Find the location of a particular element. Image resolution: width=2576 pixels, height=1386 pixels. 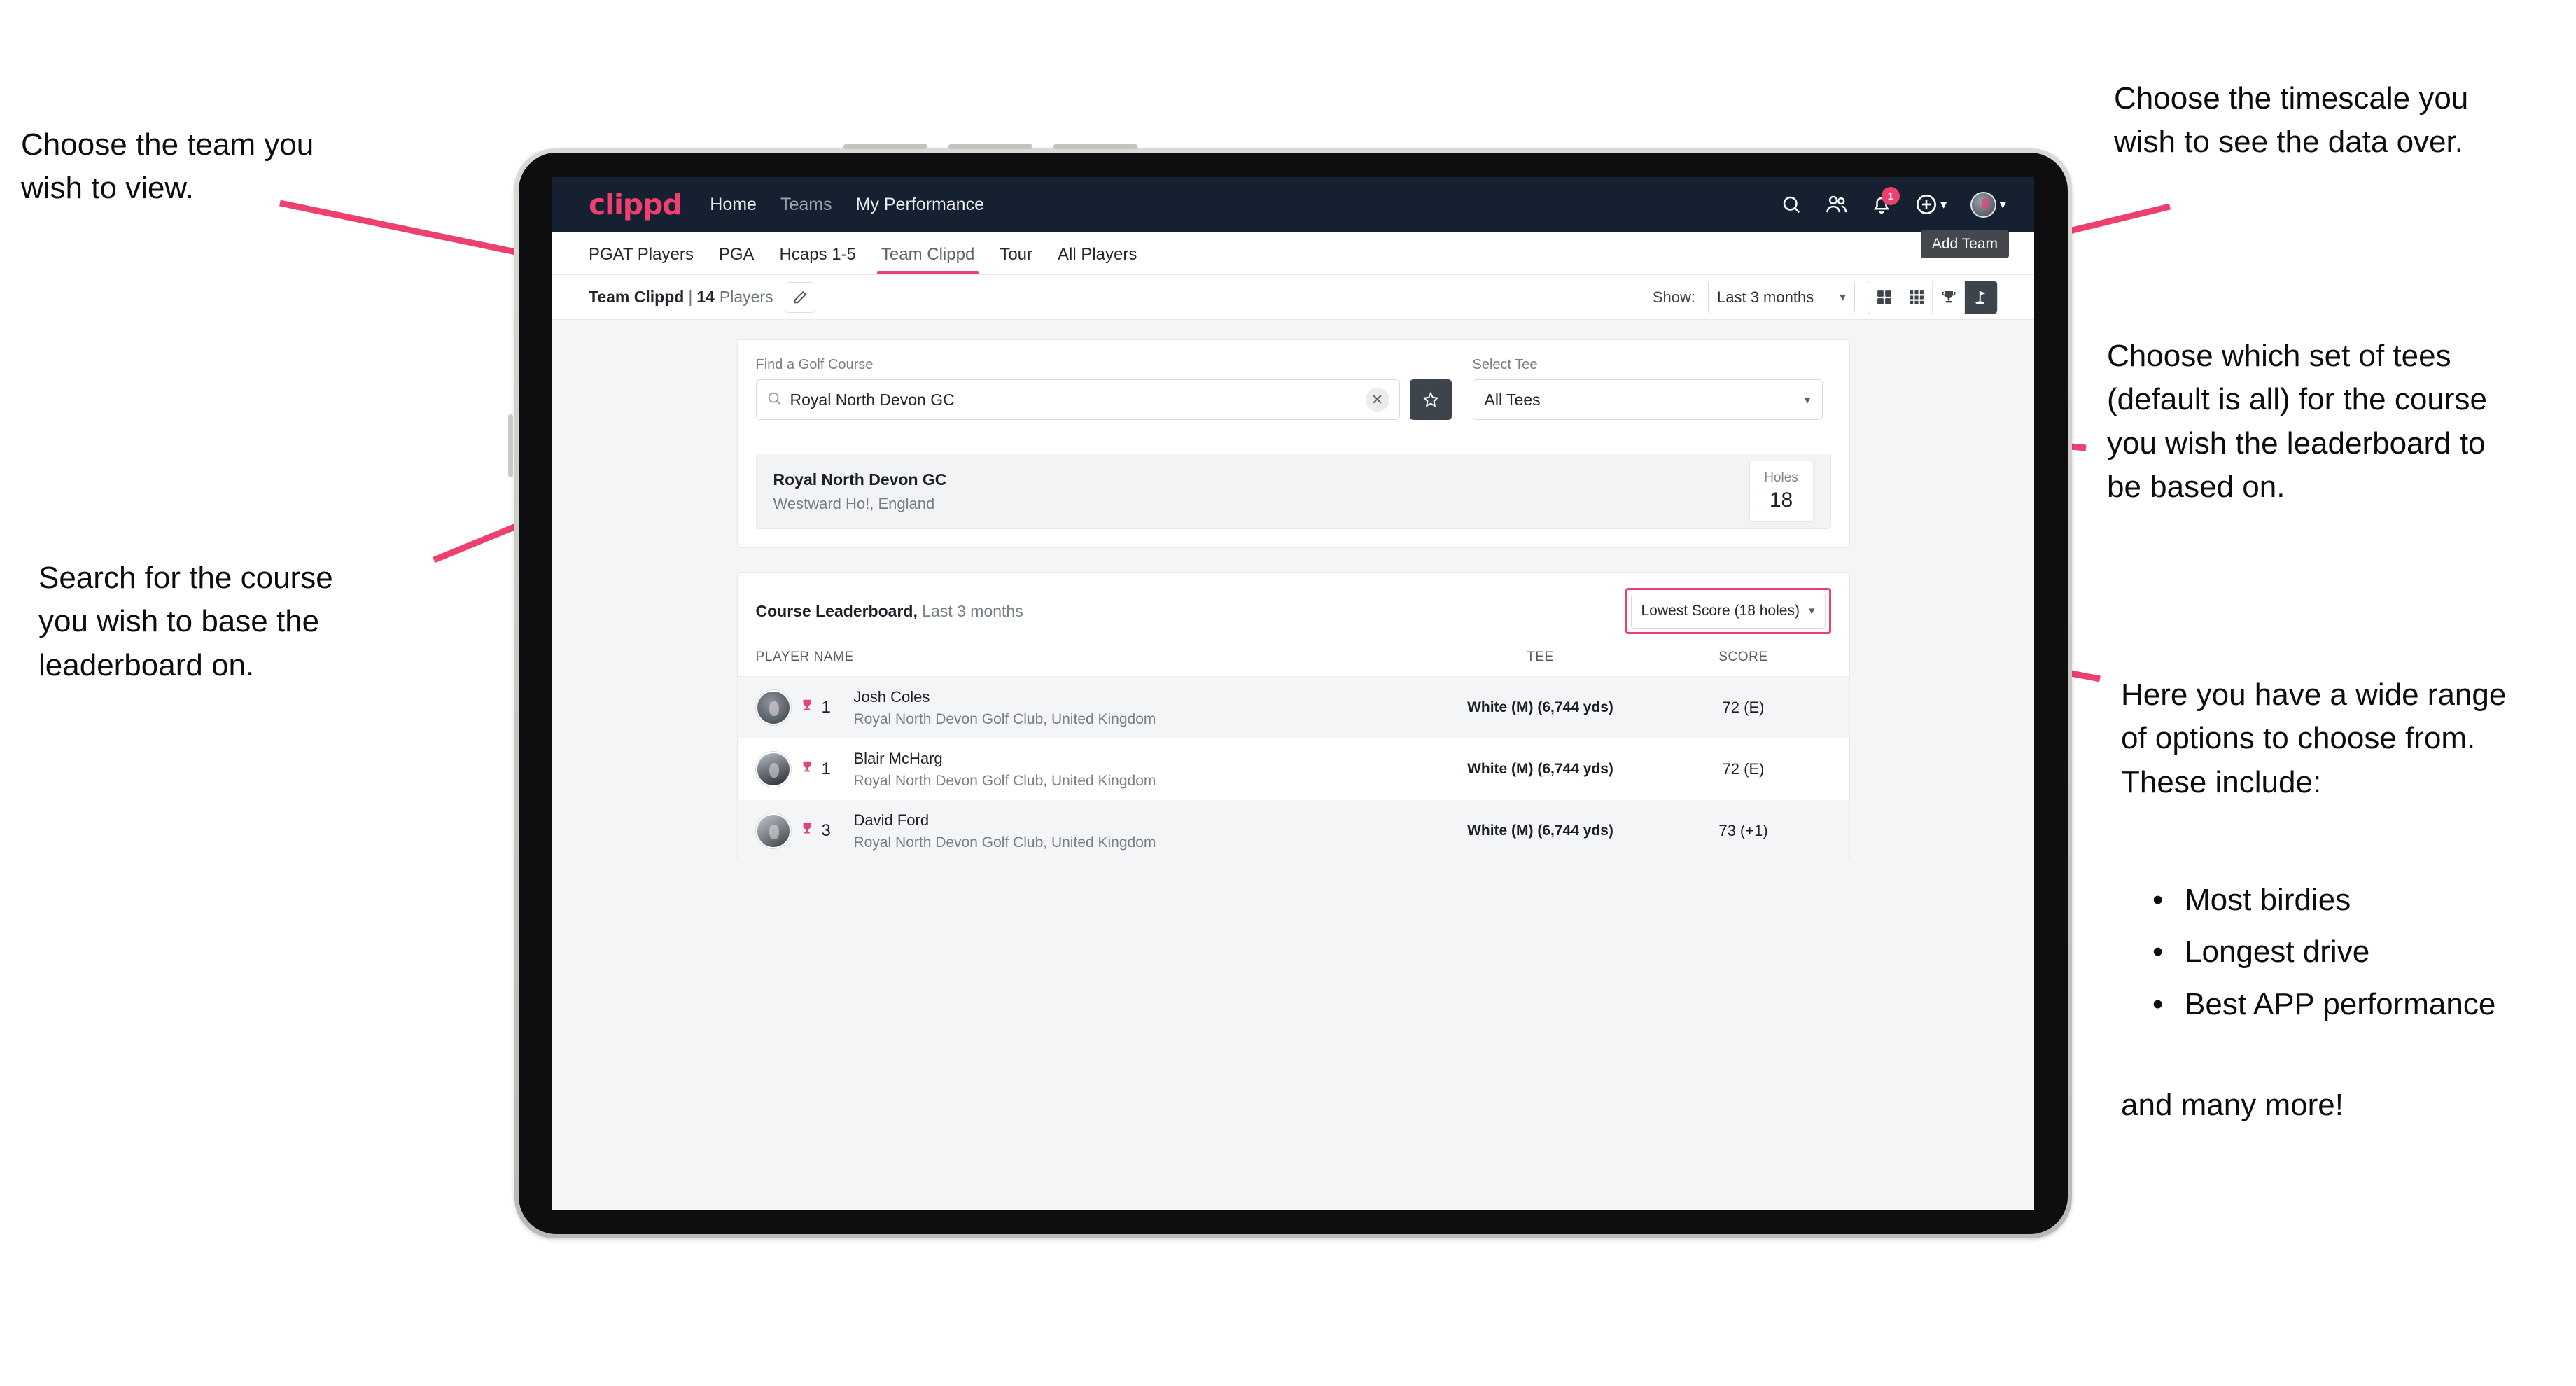

leaderboard-metric-select: Lowest Score (18 holes) ▾ is located at coordinates (1728, 611).